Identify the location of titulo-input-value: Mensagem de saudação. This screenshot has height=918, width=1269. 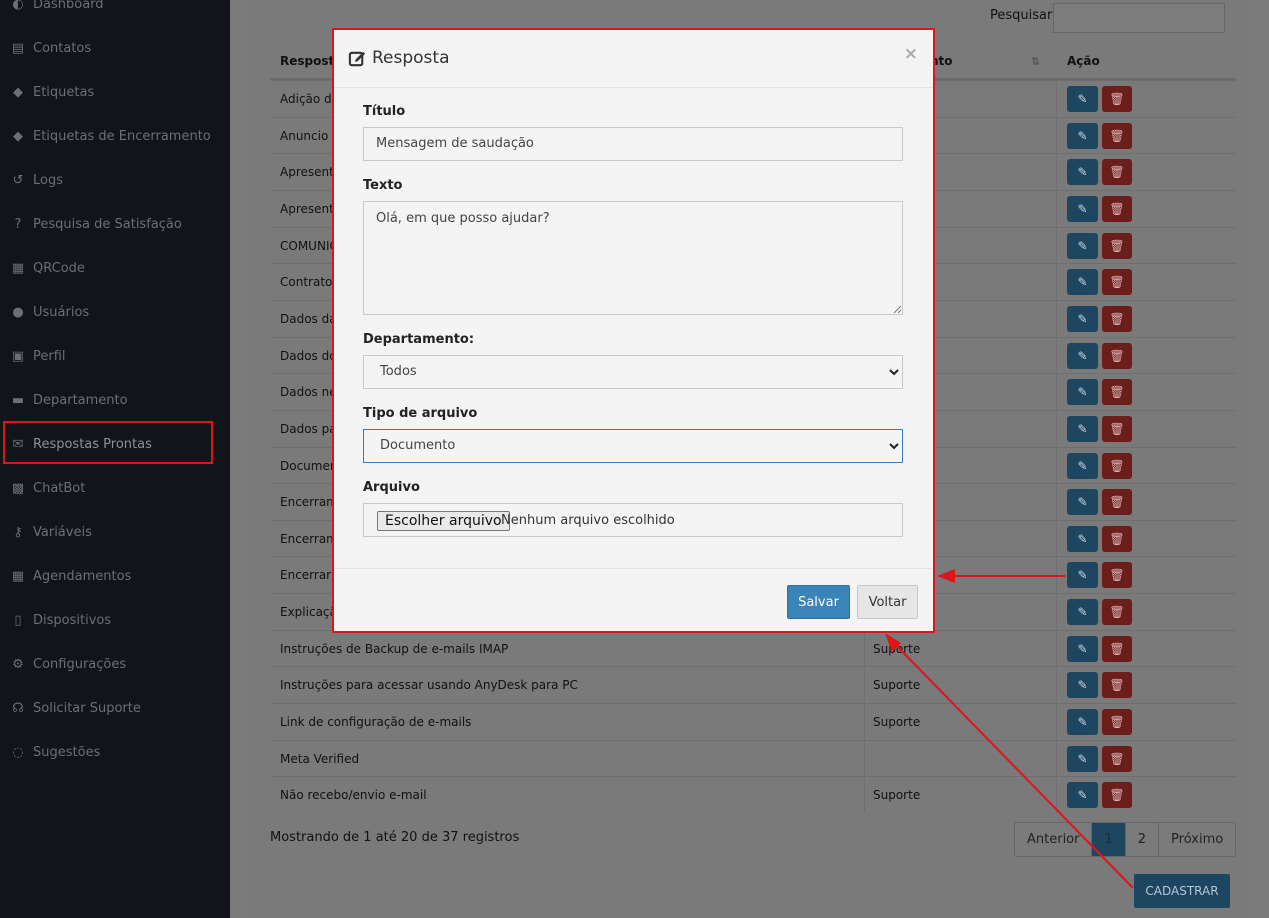
(455, 143).